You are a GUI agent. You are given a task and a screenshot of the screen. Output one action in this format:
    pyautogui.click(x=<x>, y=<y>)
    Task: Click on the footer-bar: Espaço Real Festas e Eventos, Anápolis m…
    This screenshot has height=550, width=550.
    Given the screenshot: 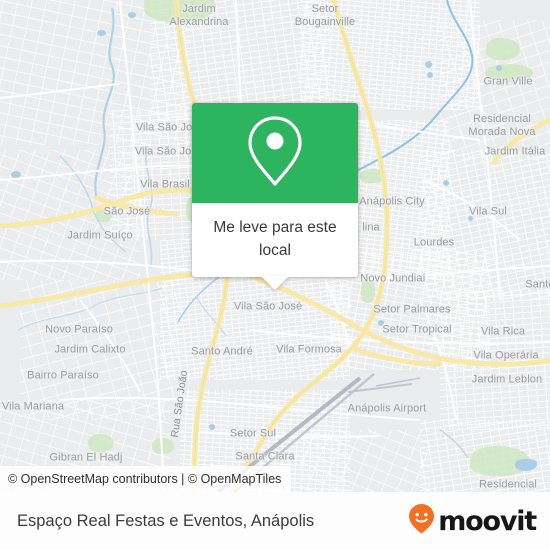 What is the action you would take?
    pyautogui.click(x=275, y=521)
    